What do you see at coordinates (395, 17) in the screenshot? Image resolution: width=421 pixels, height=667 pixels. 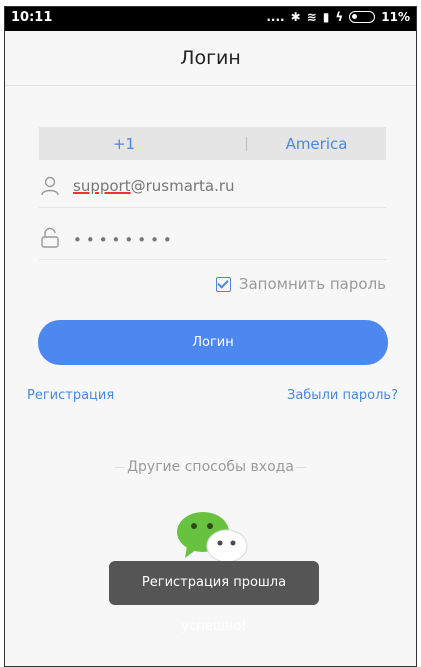 I see `battery-percent: 11%` at bounding box center [395, 17].